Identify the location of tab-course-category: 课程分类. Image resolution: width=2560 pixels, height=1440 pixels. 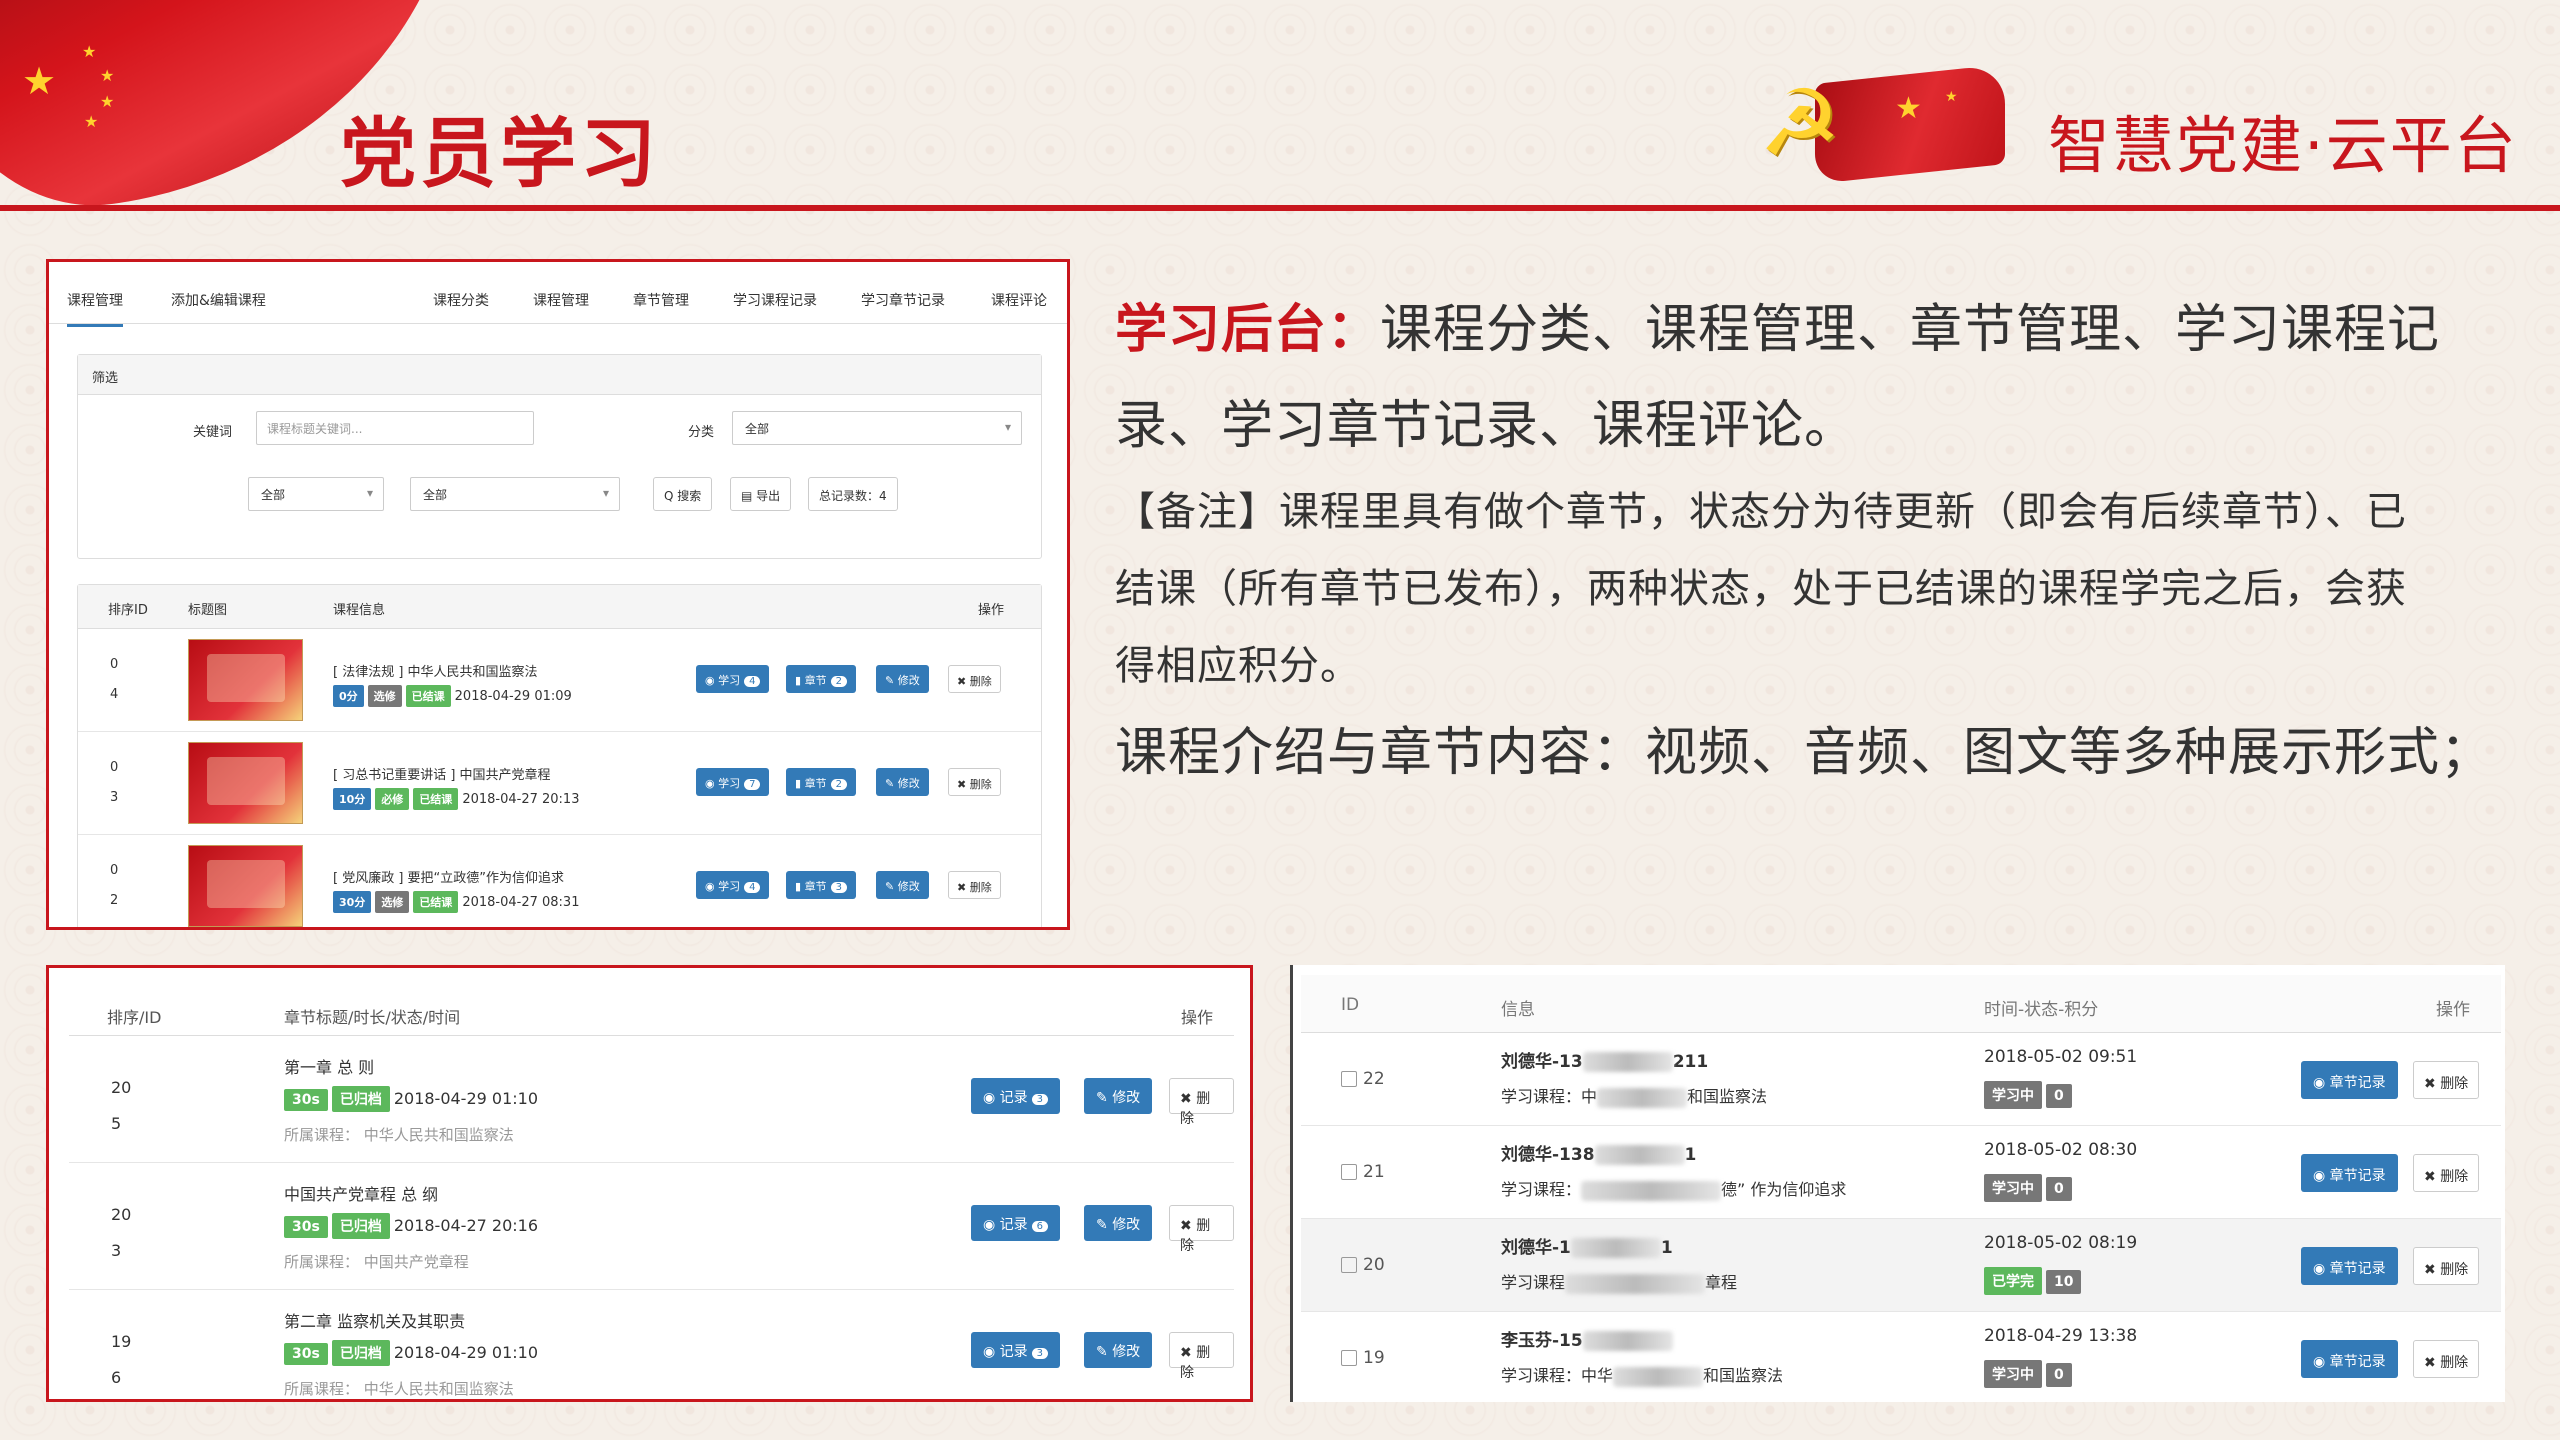
(461, 300).